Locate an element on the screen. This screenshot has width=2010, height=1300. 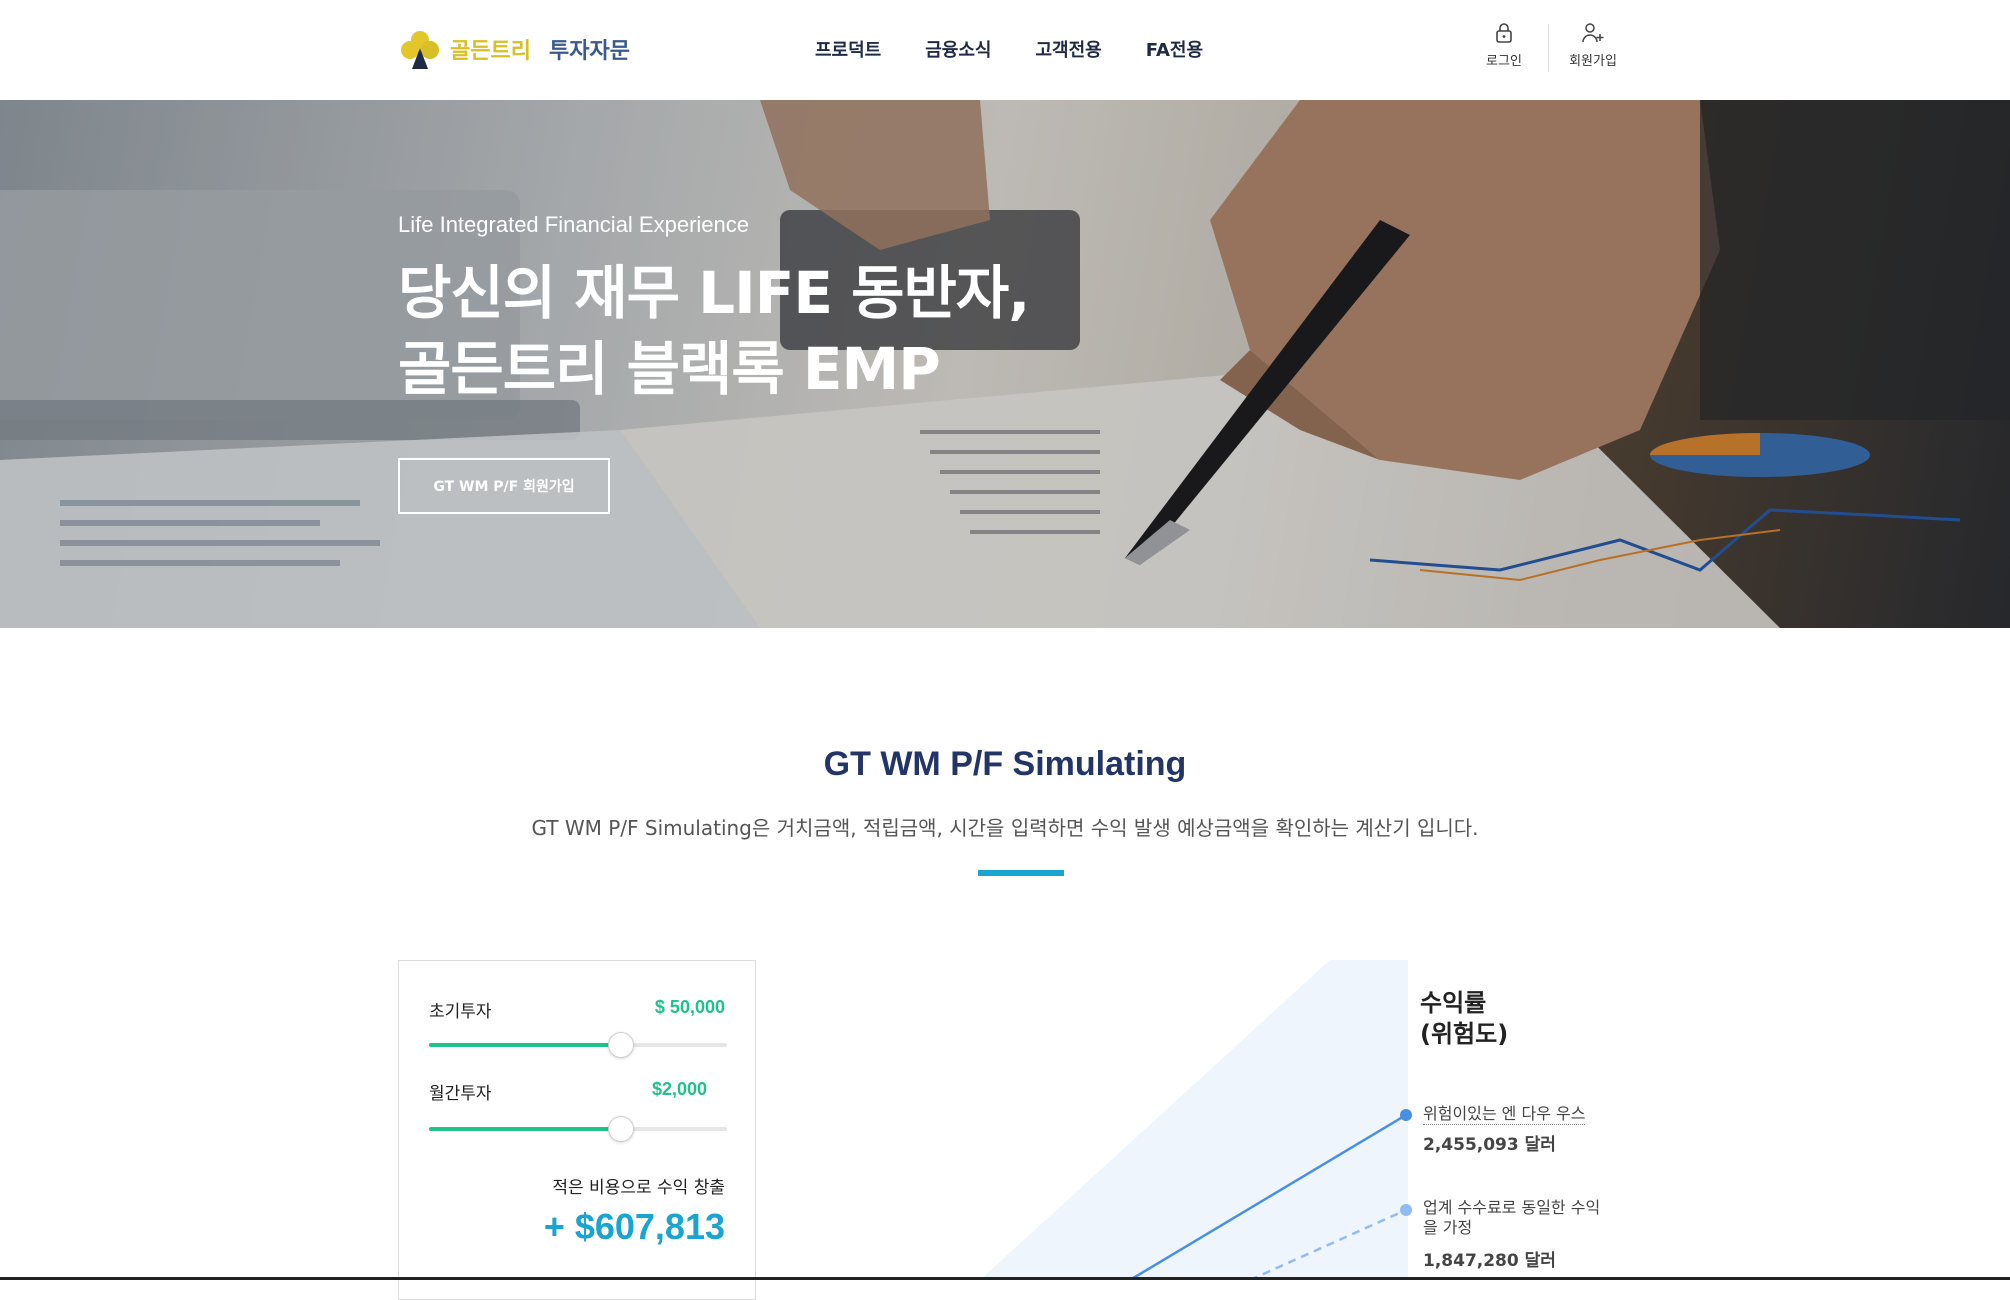
lock-icon is located at coordinates (1504, 33).